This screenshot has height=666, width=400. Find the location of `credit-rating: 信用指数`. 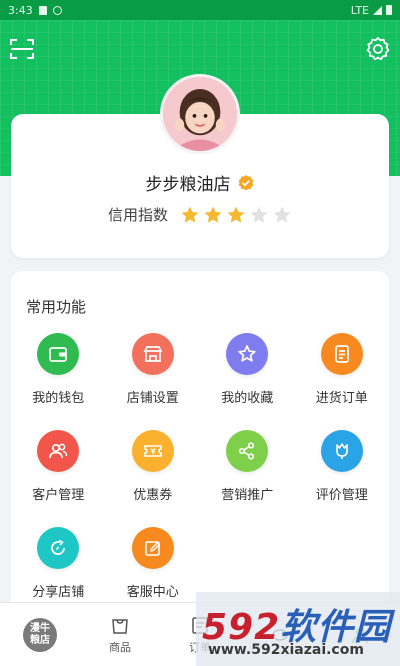

credit-rating: 信用指数 is located at coordinates (200, 214).